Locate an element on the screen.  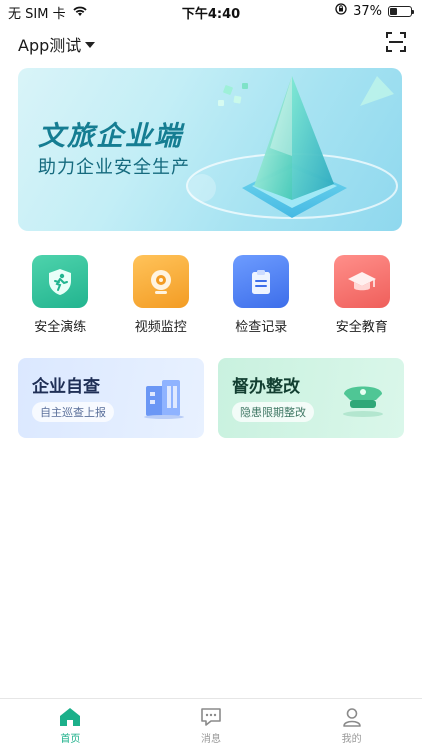
user-icon is located at coordinates (351, 717).